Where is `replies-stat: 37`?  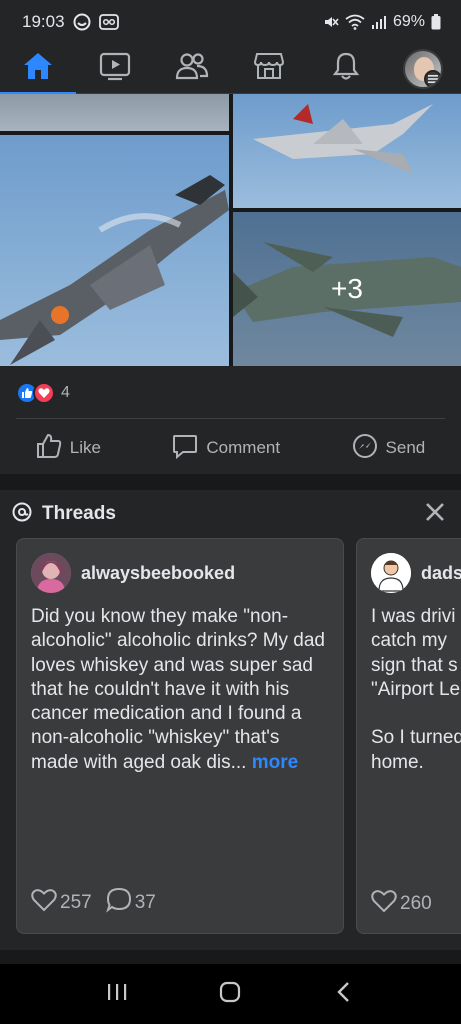
replies-stat: 37 is located at coordinates (130, 903).